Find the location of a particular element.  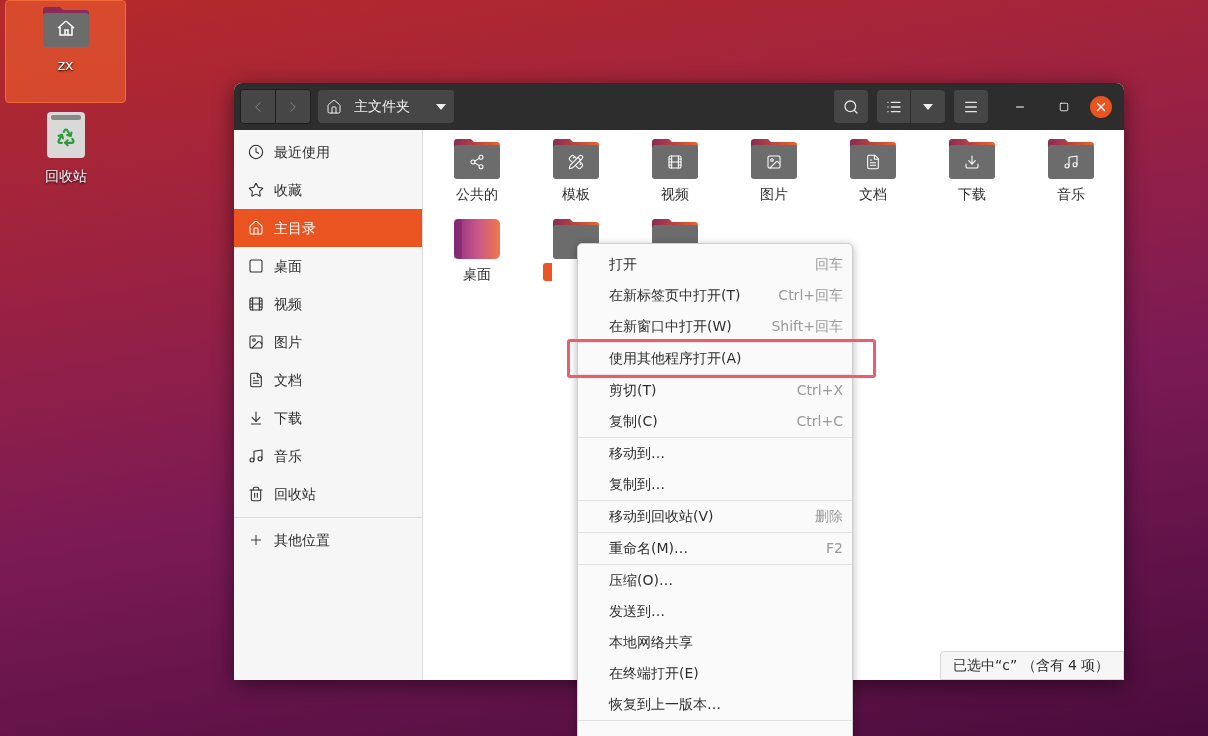

shortcut-text: 删除 is located at coordinates (829, 516).